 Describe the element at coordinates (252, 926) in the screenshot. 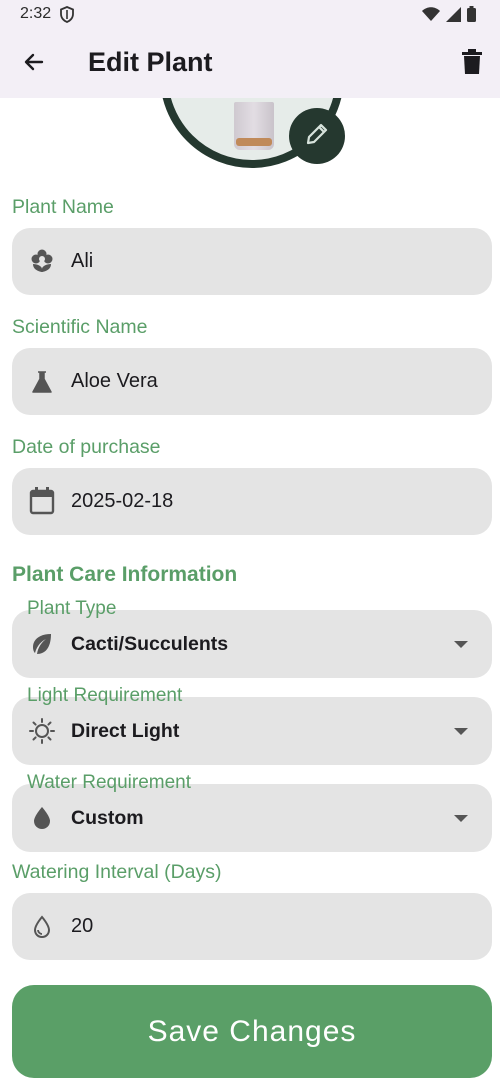

I see `watering-interval-field: 20` at that location.